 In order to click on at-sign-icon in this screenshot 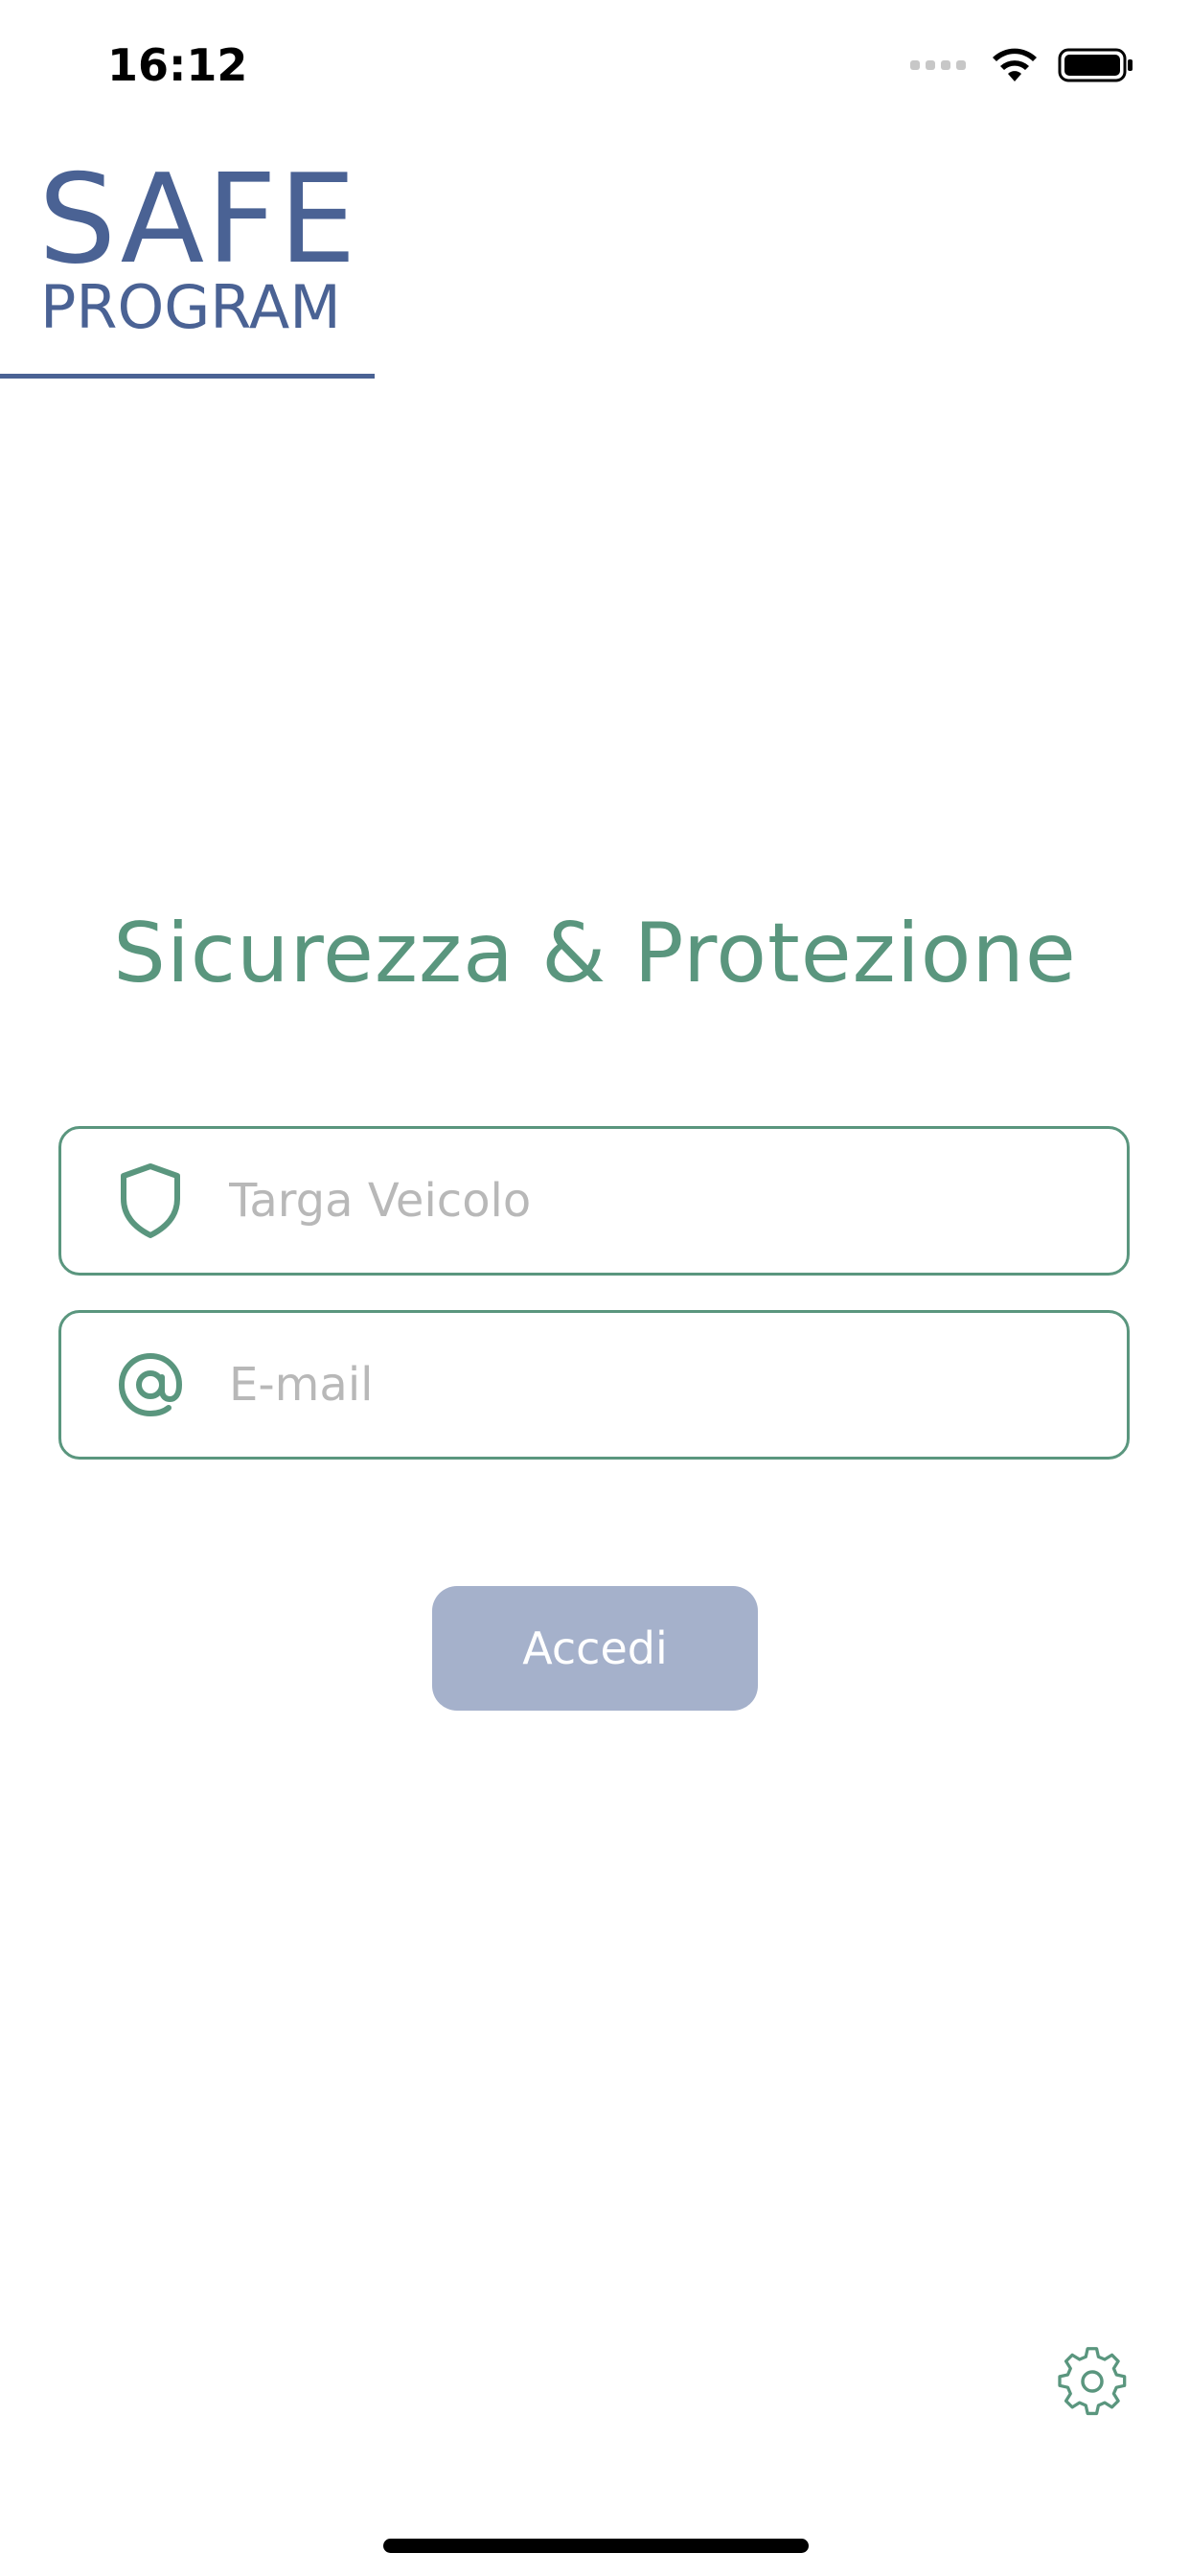, I will do `click(151, 1384)`.